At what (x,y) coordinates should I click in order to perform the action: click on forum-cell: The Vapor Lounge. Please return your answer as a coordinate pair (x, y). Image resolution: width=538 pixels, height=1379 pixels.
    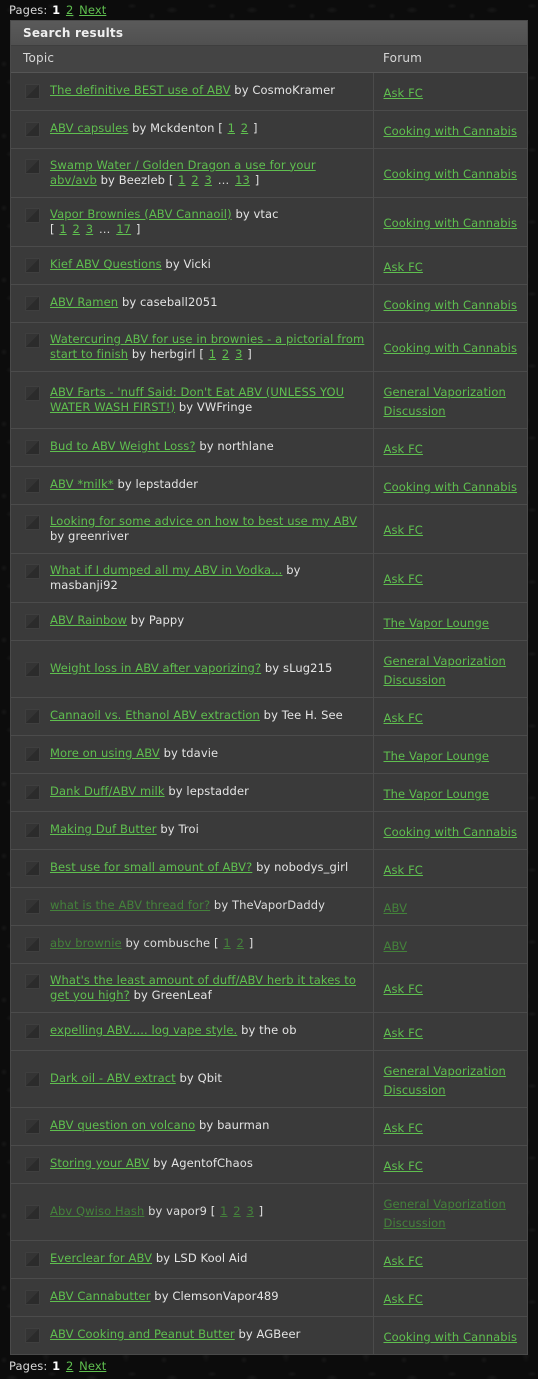
    Looking at the image, I should click on (450, 753).